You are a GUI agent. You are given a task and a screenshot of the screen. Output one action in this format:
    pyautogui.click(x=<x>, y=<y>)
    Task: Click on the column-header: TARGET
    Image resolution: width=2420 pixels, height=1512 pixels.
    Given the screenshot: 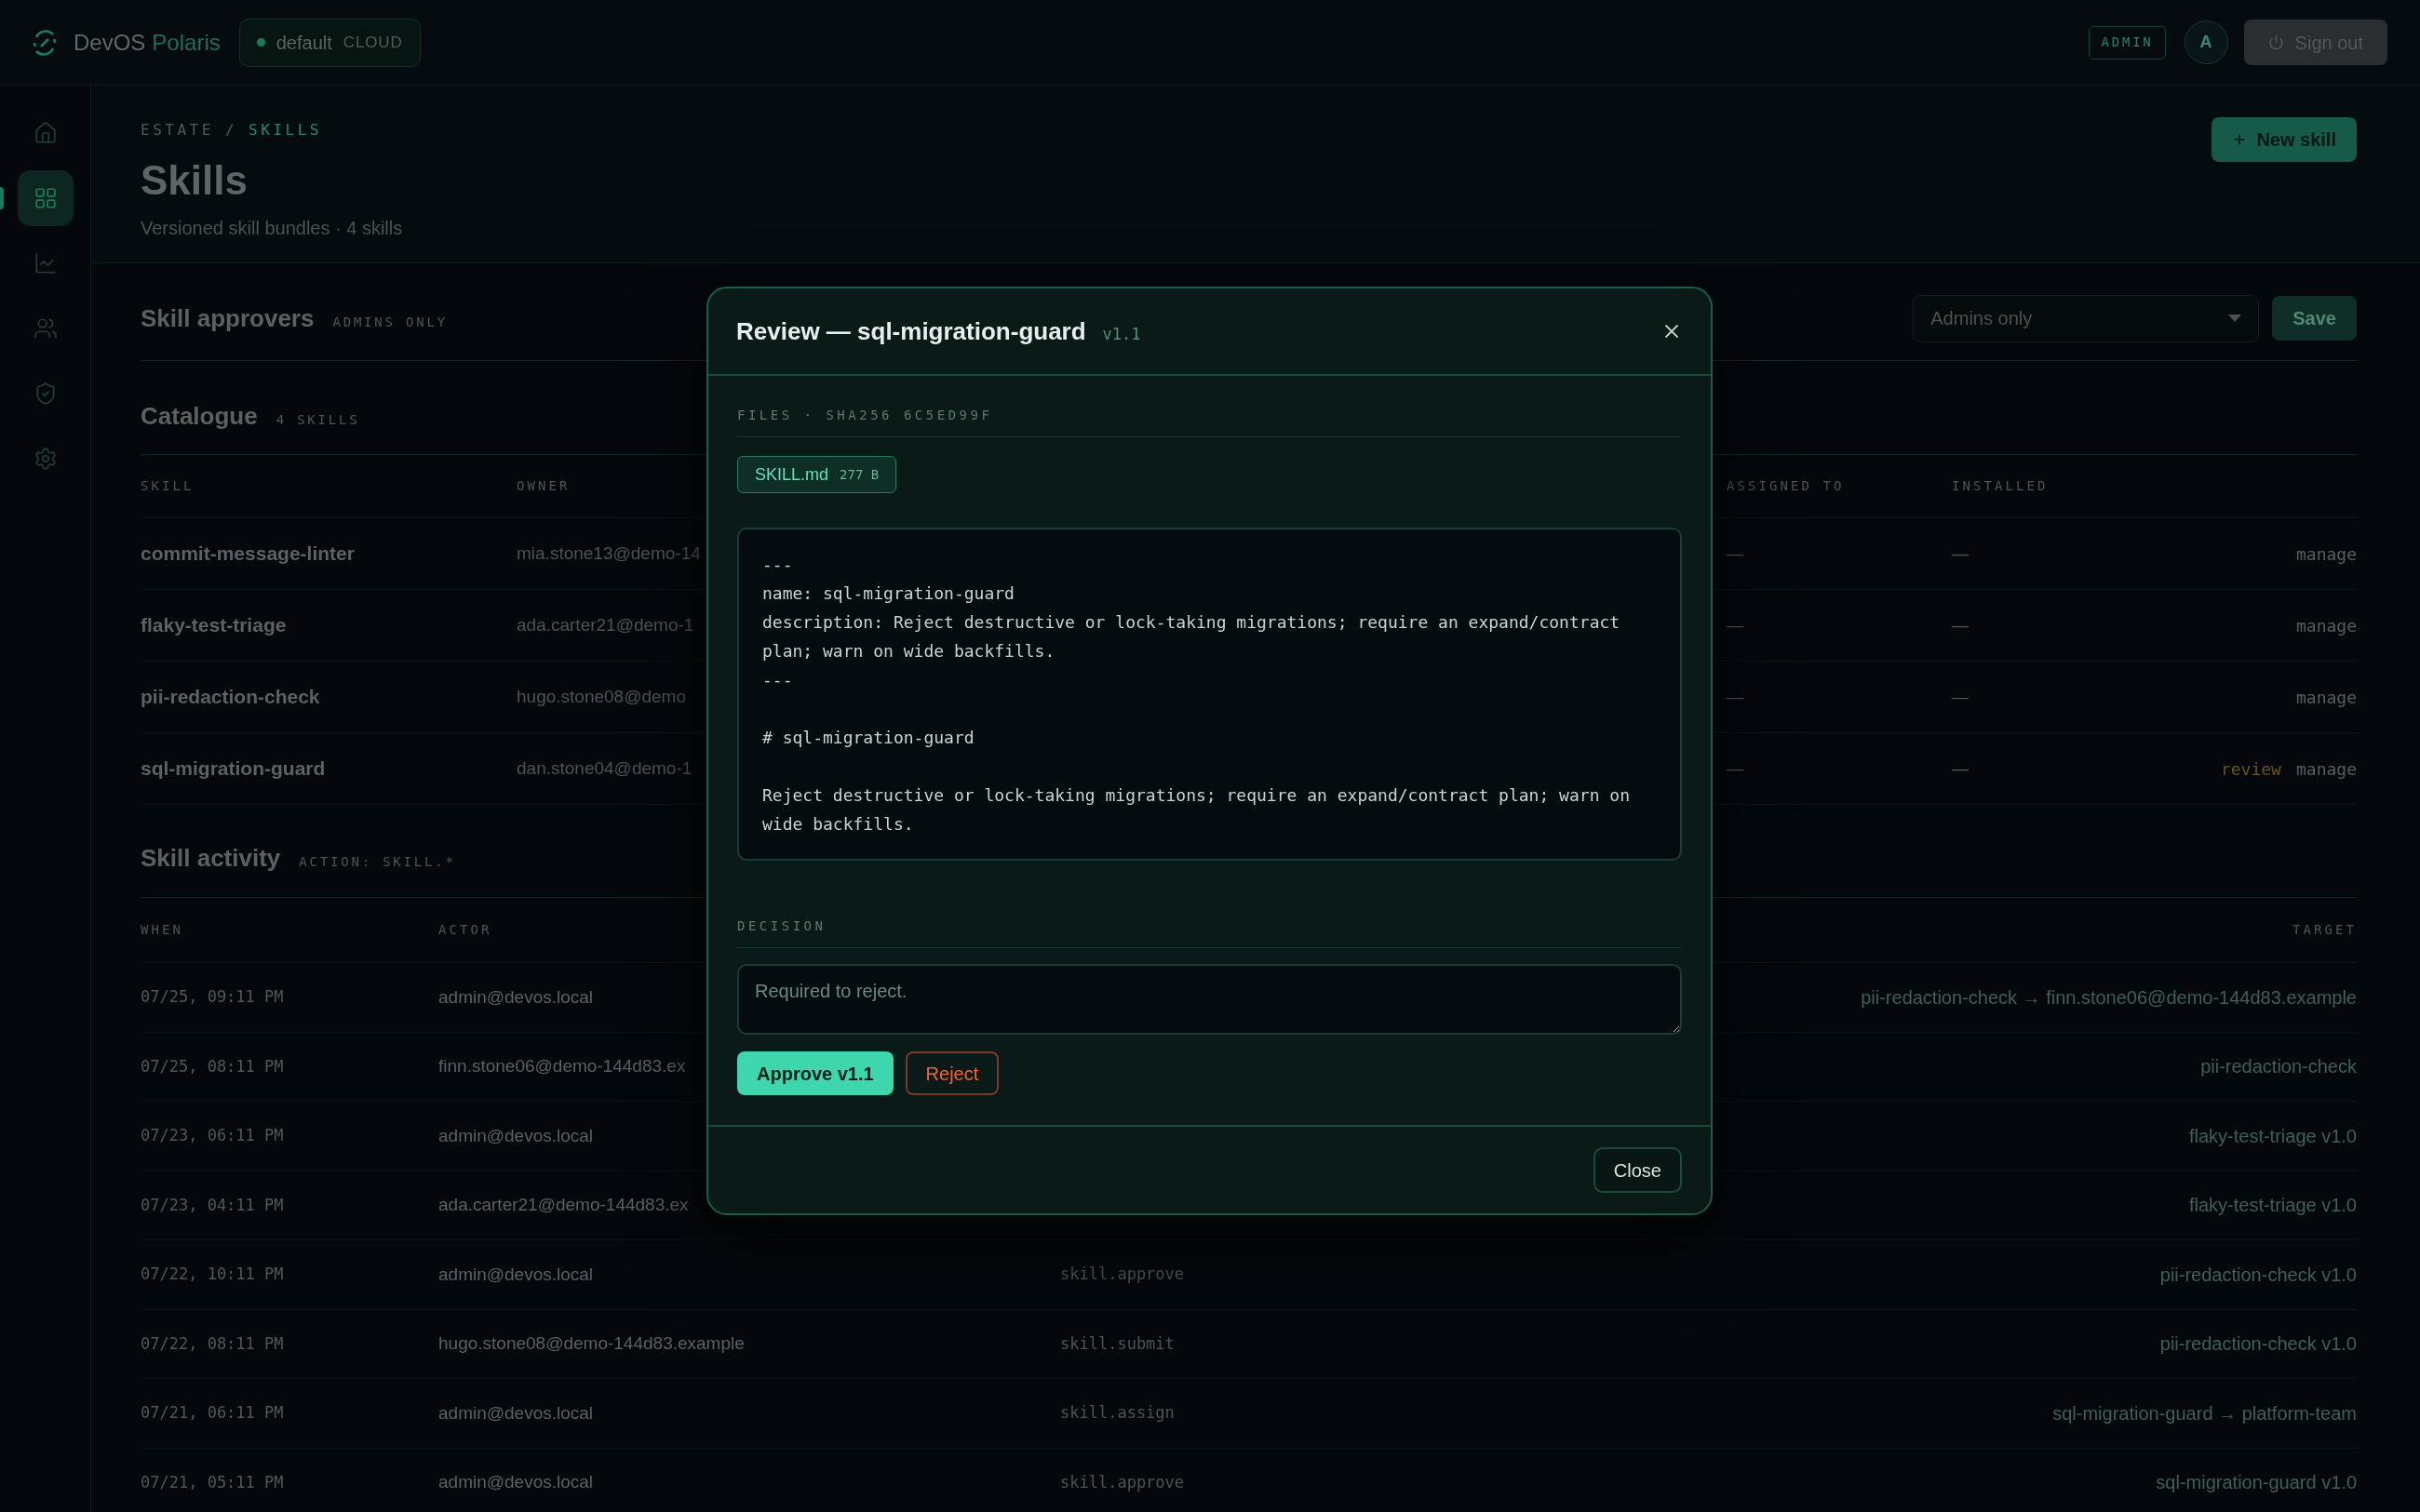 What is the action you would take?
    pyautogui.click(x=2324, y=930)
    